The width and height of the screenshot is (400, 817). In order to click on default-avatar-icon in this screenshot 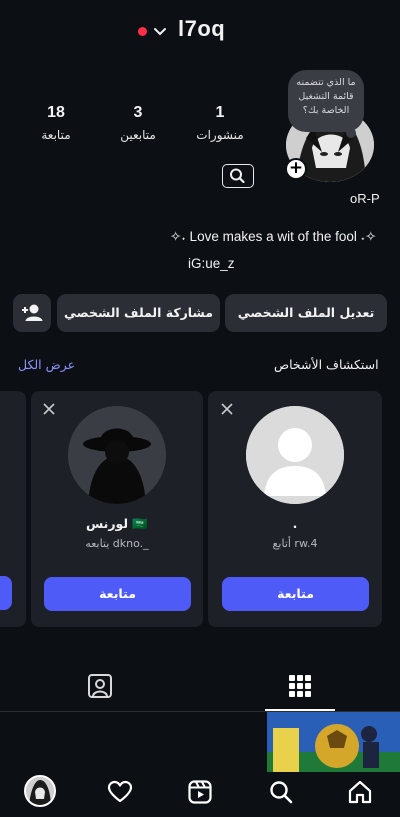, I will do `click(295, 455)`.